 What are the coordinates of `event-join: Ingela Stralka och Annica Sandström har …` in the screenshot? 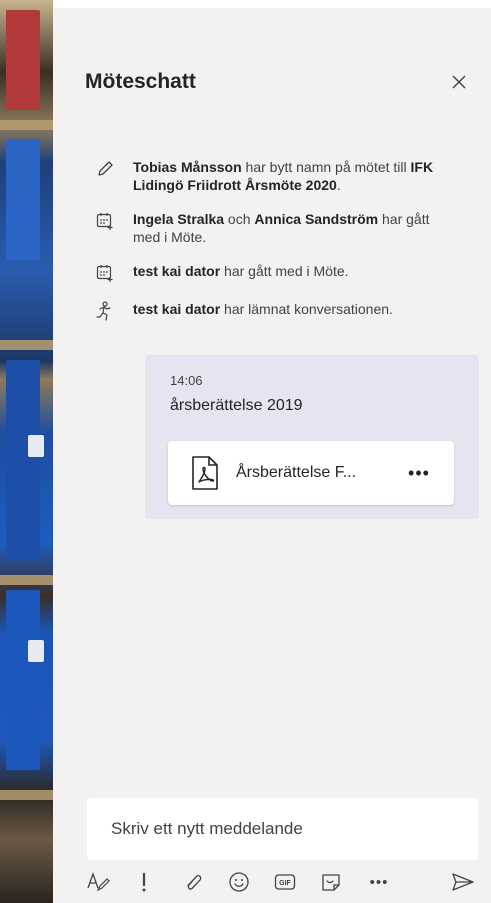 It's located at (288, 228).